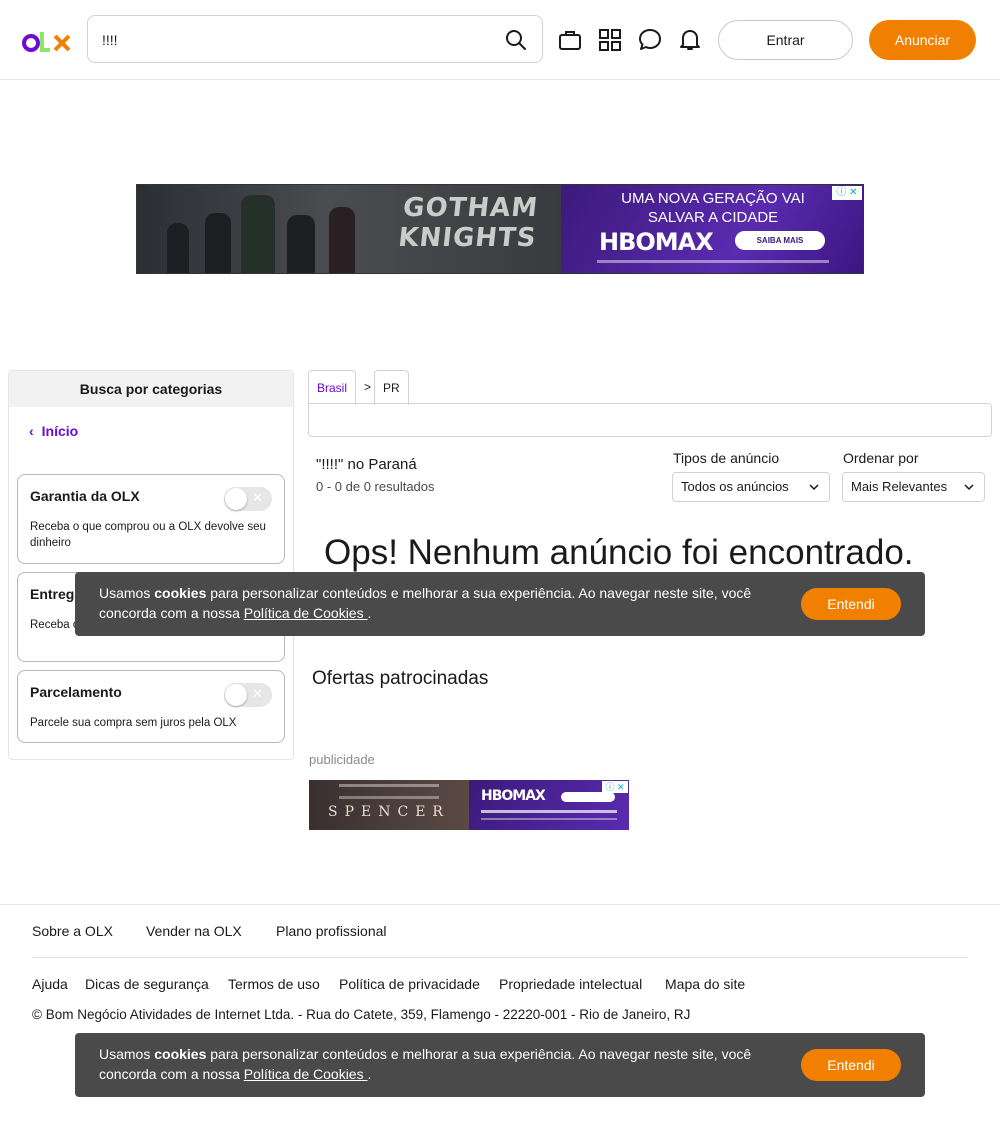 The image size is (1000, 1121). Describe the element at coordinates (650, 420) in the screenshot. I see `filter-bar` at that location.